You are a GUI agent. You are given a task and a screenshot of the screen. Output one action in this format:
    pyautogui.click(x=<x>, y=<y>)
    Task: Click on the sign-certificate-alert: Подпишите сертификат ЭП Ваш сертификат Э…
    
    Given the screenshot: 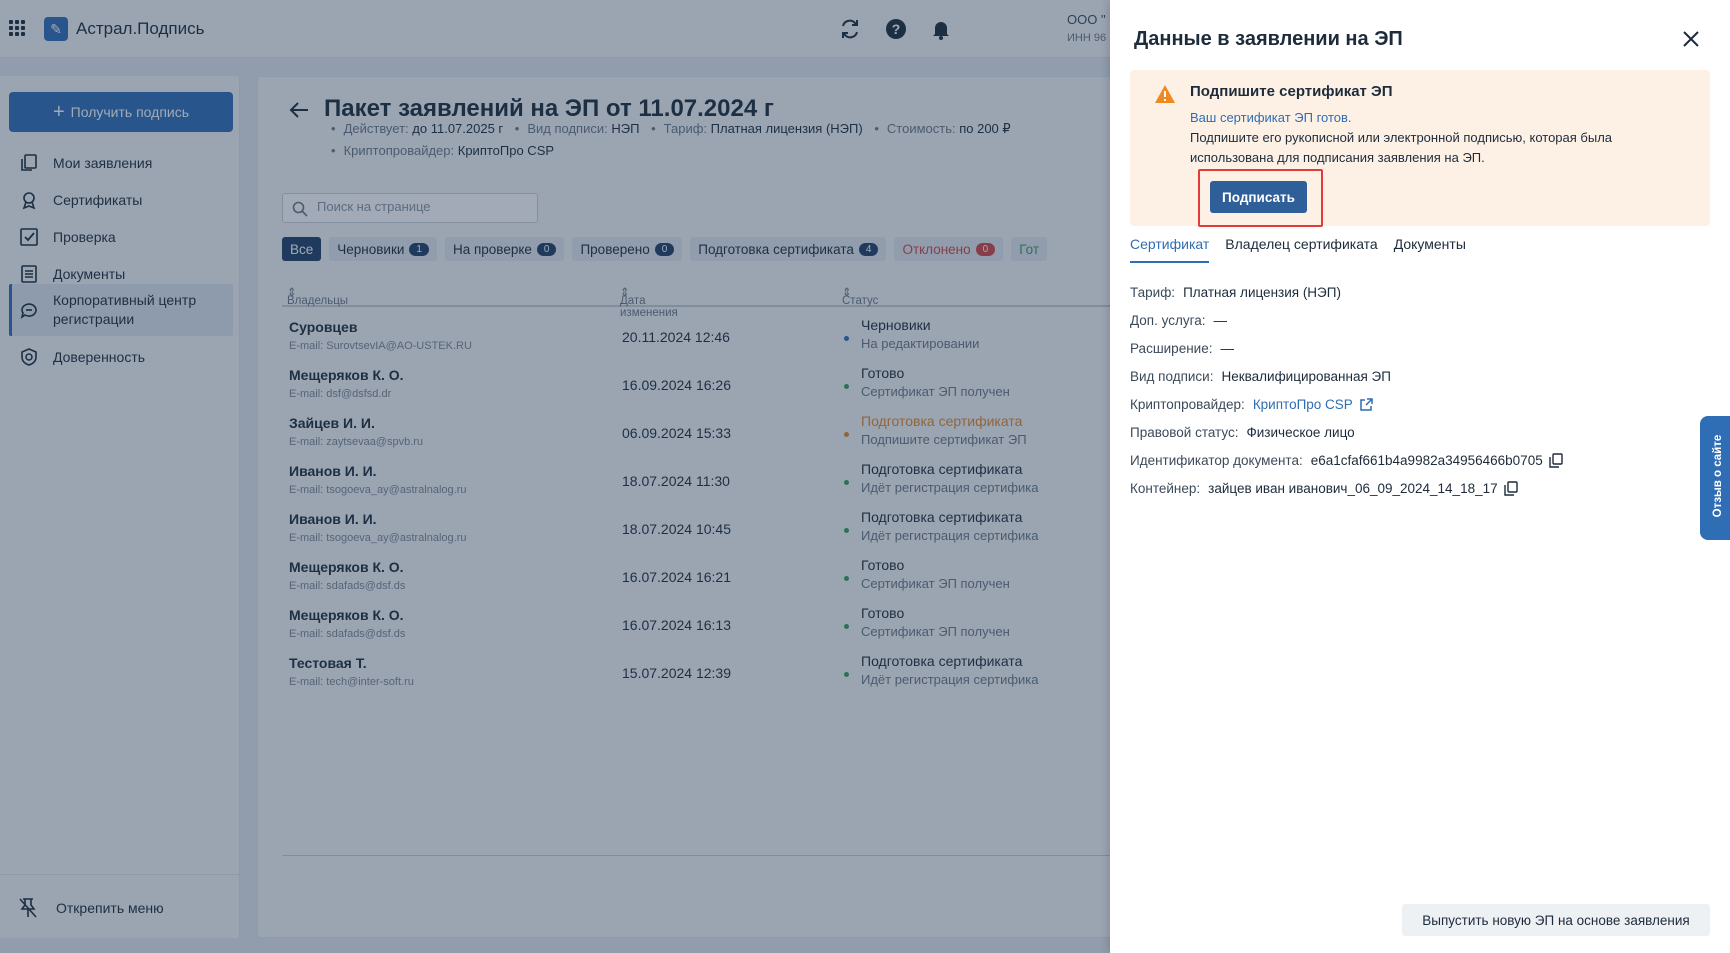 What is the action you would take?
    pyautogui.click(x=1420, y=148)
    